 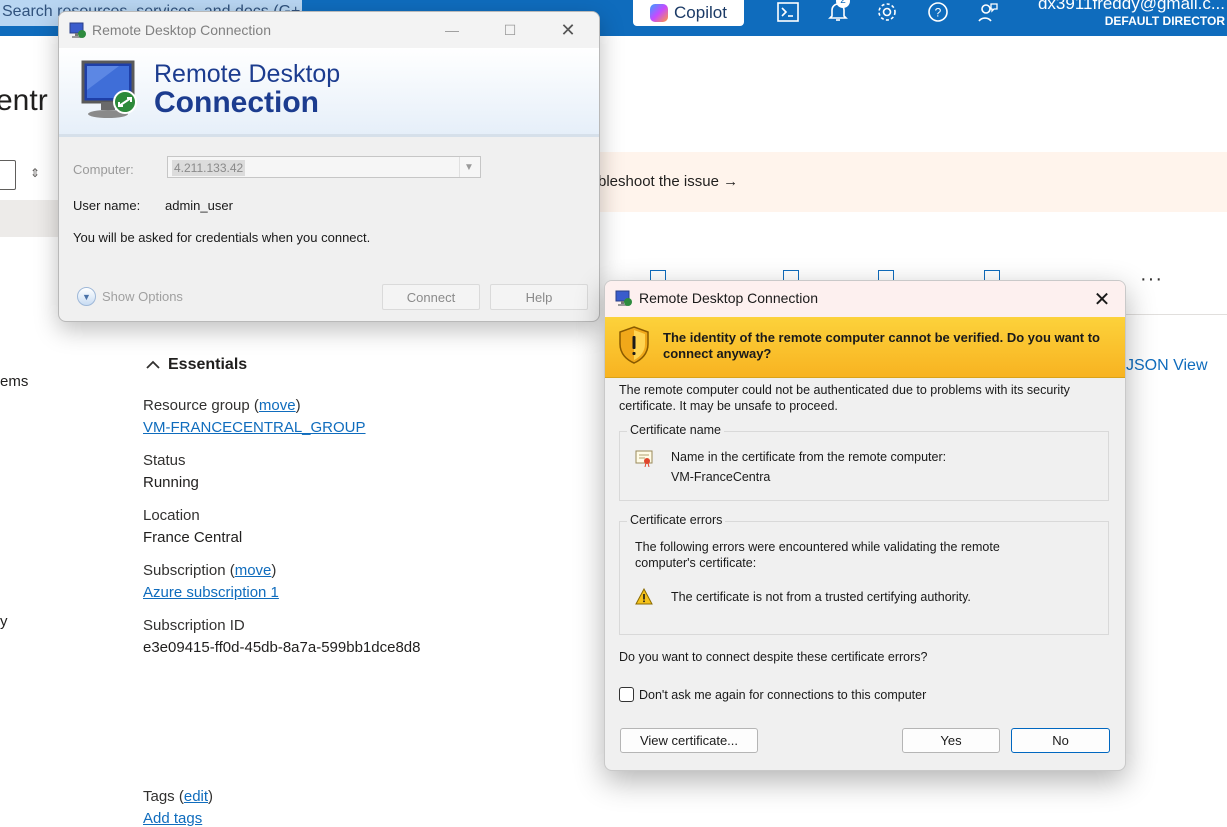 What do you see at coordinates (254, 427) in the screenshot?
I see `resource-group-link: VM-FRANCECENTRAL_GROUP` at bounding box center [254, 427].